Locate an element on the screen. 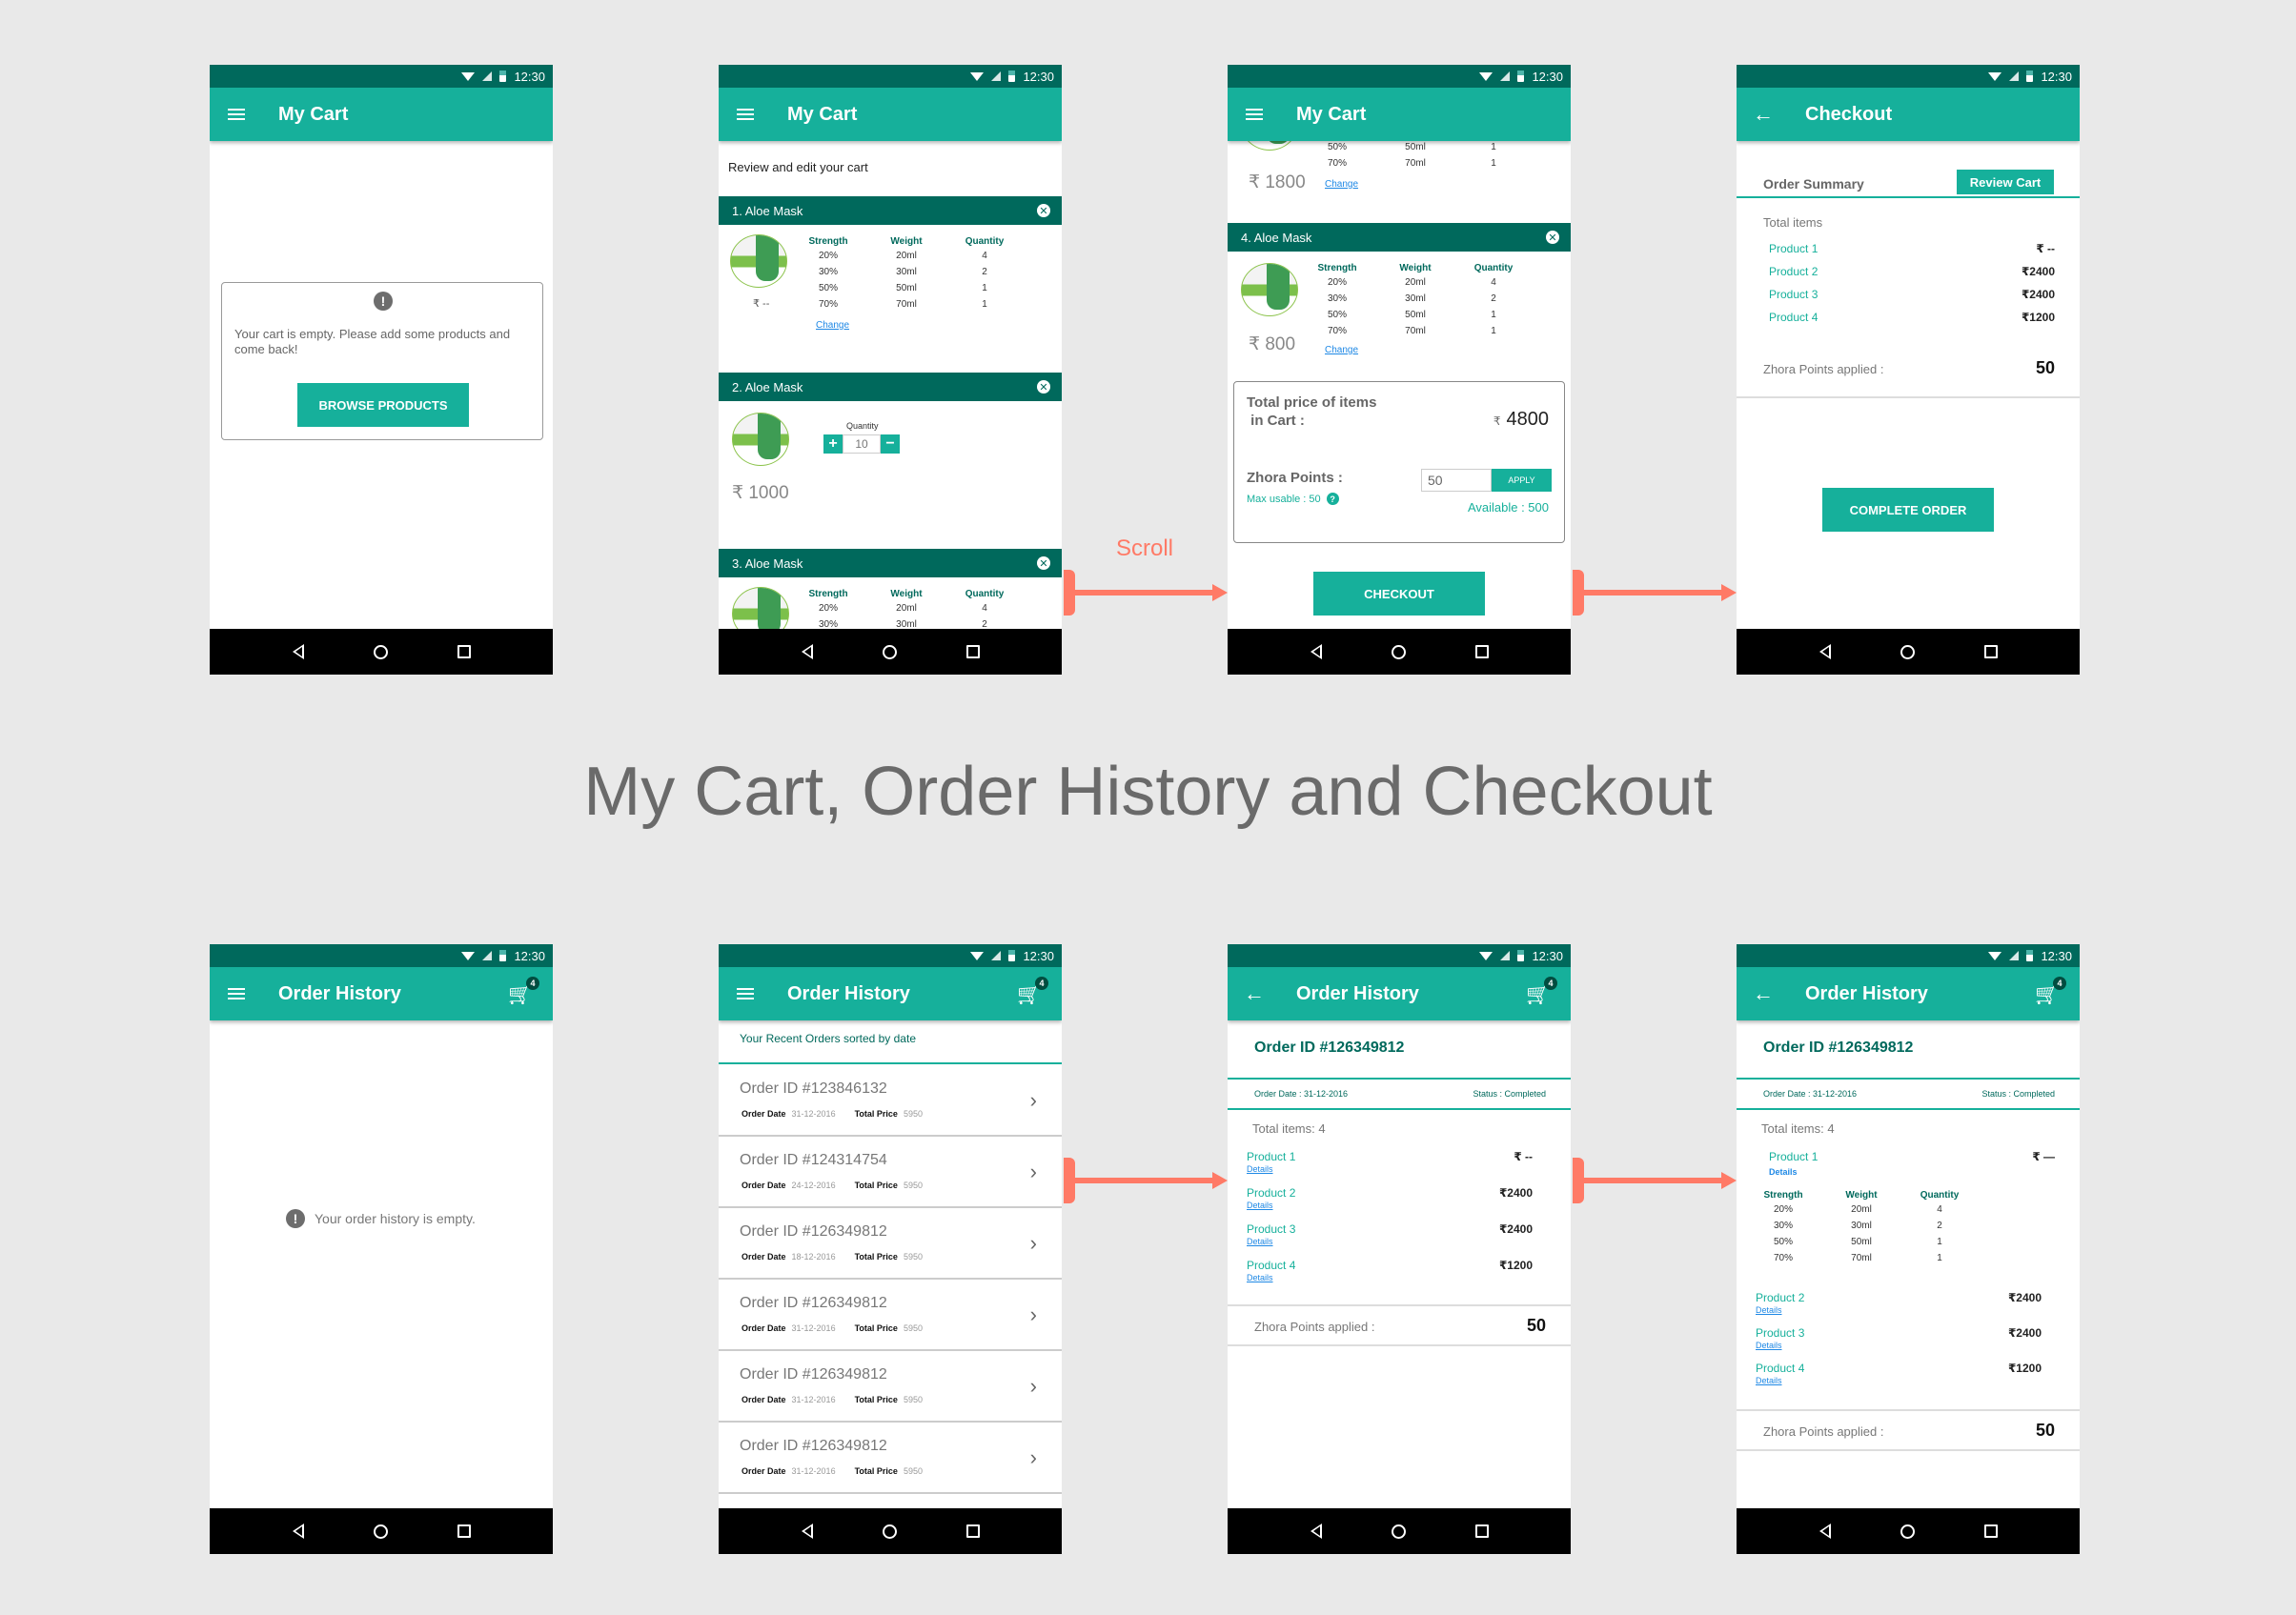 This screenshot has height=1615, width=2296. cart-badge: 4 is located at coordinates (1041, 983).